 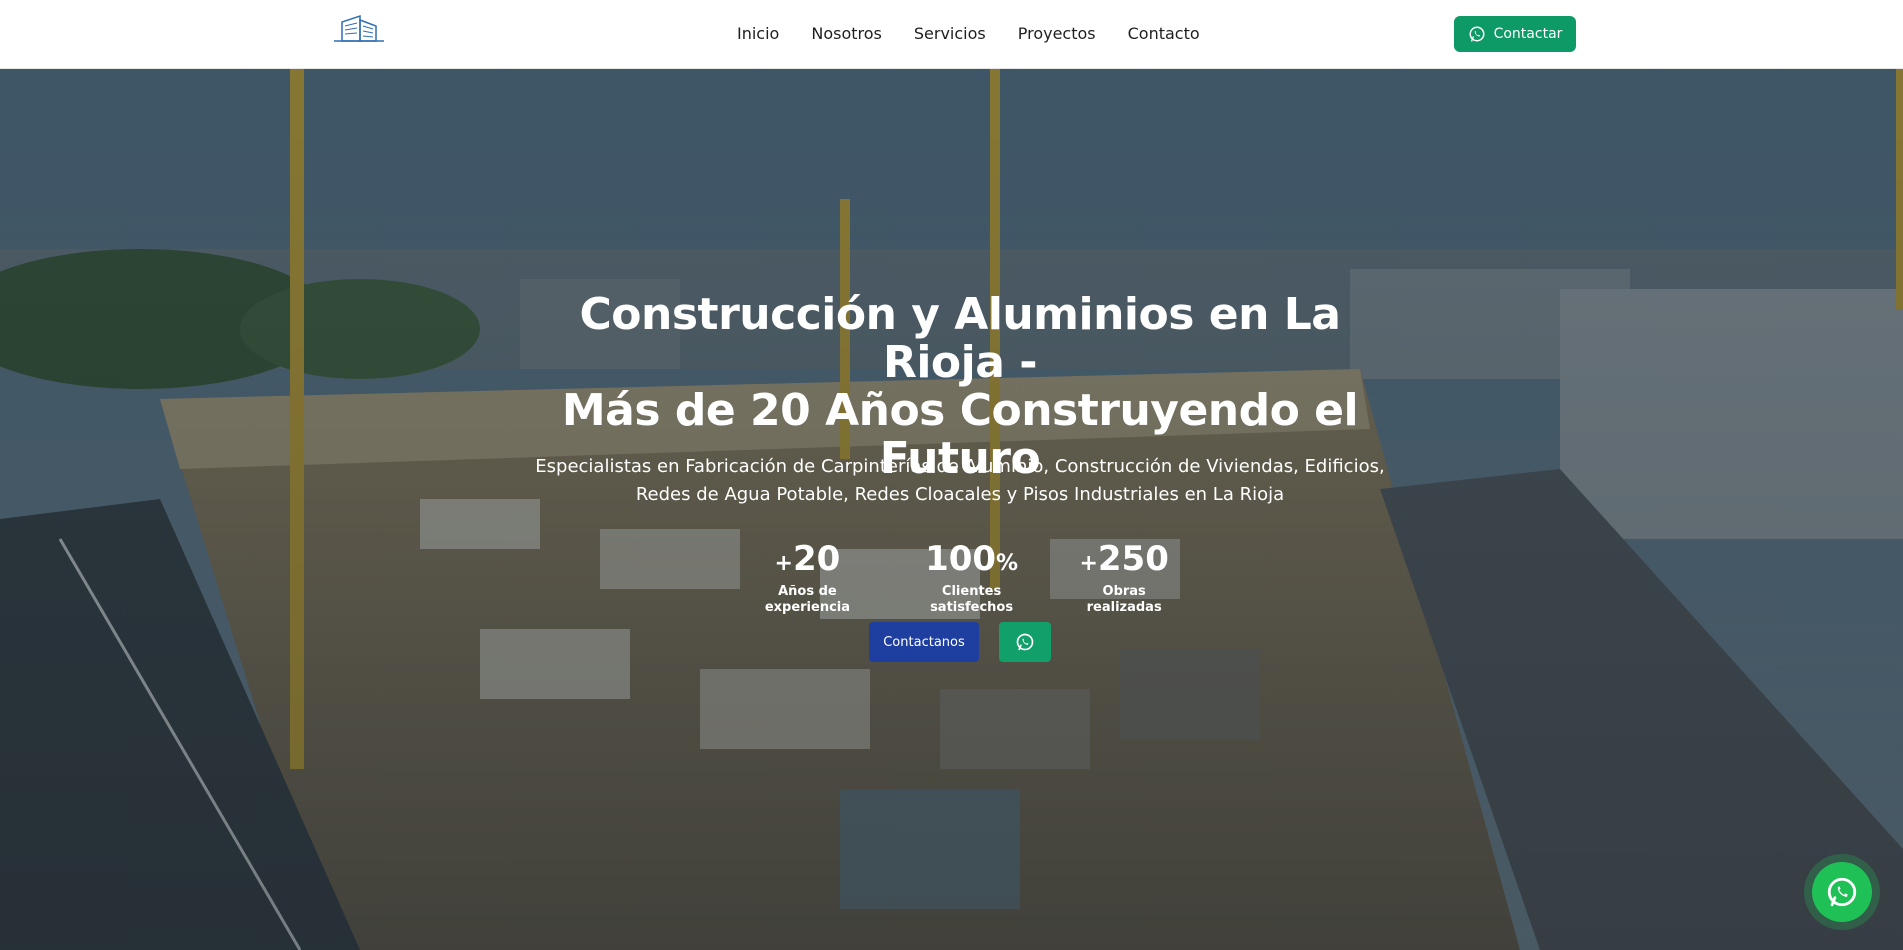 I want to click on stat-number: 250, so click(x=1133, y=559).